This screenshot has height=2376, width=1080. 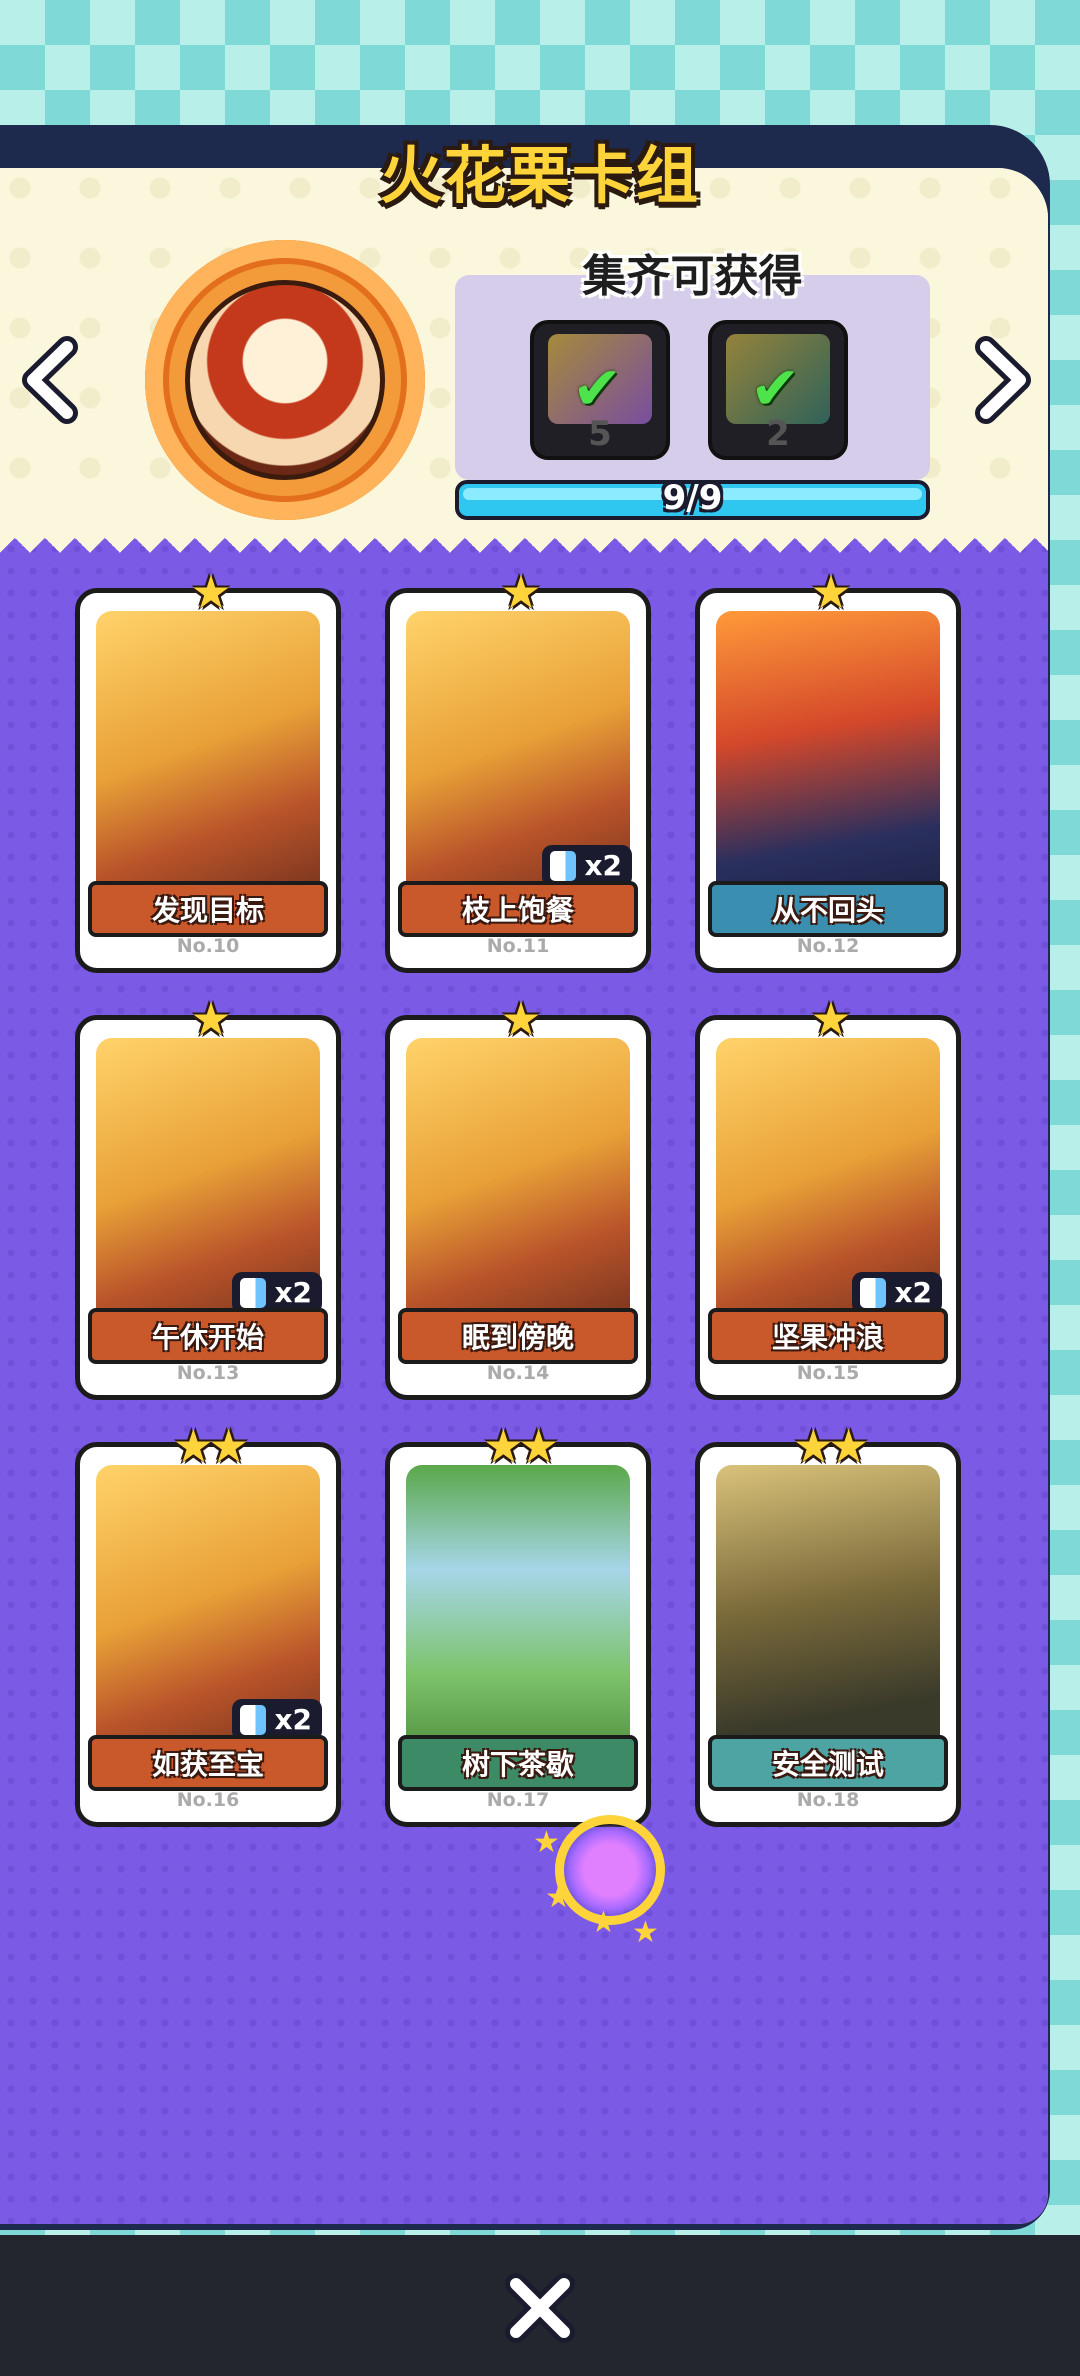 I want to click on next-deck-arrow, so click(x=1003, y=380).